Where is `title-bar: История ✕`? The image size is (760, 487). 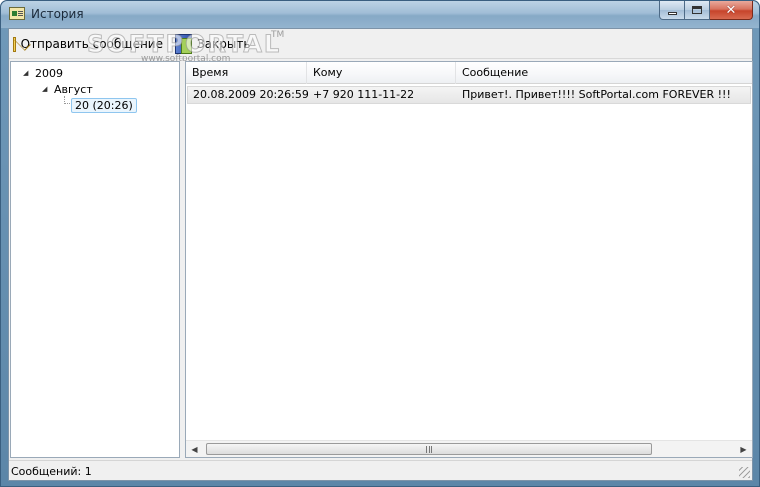
title-bar: История ✕ is located at coordinates (380, 14).